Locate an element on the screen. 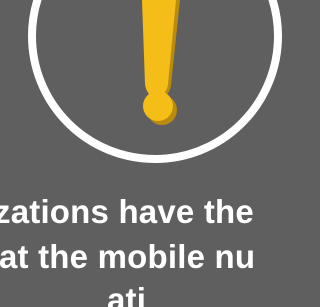  exclamation-dot is located at coordinates (158, 106).